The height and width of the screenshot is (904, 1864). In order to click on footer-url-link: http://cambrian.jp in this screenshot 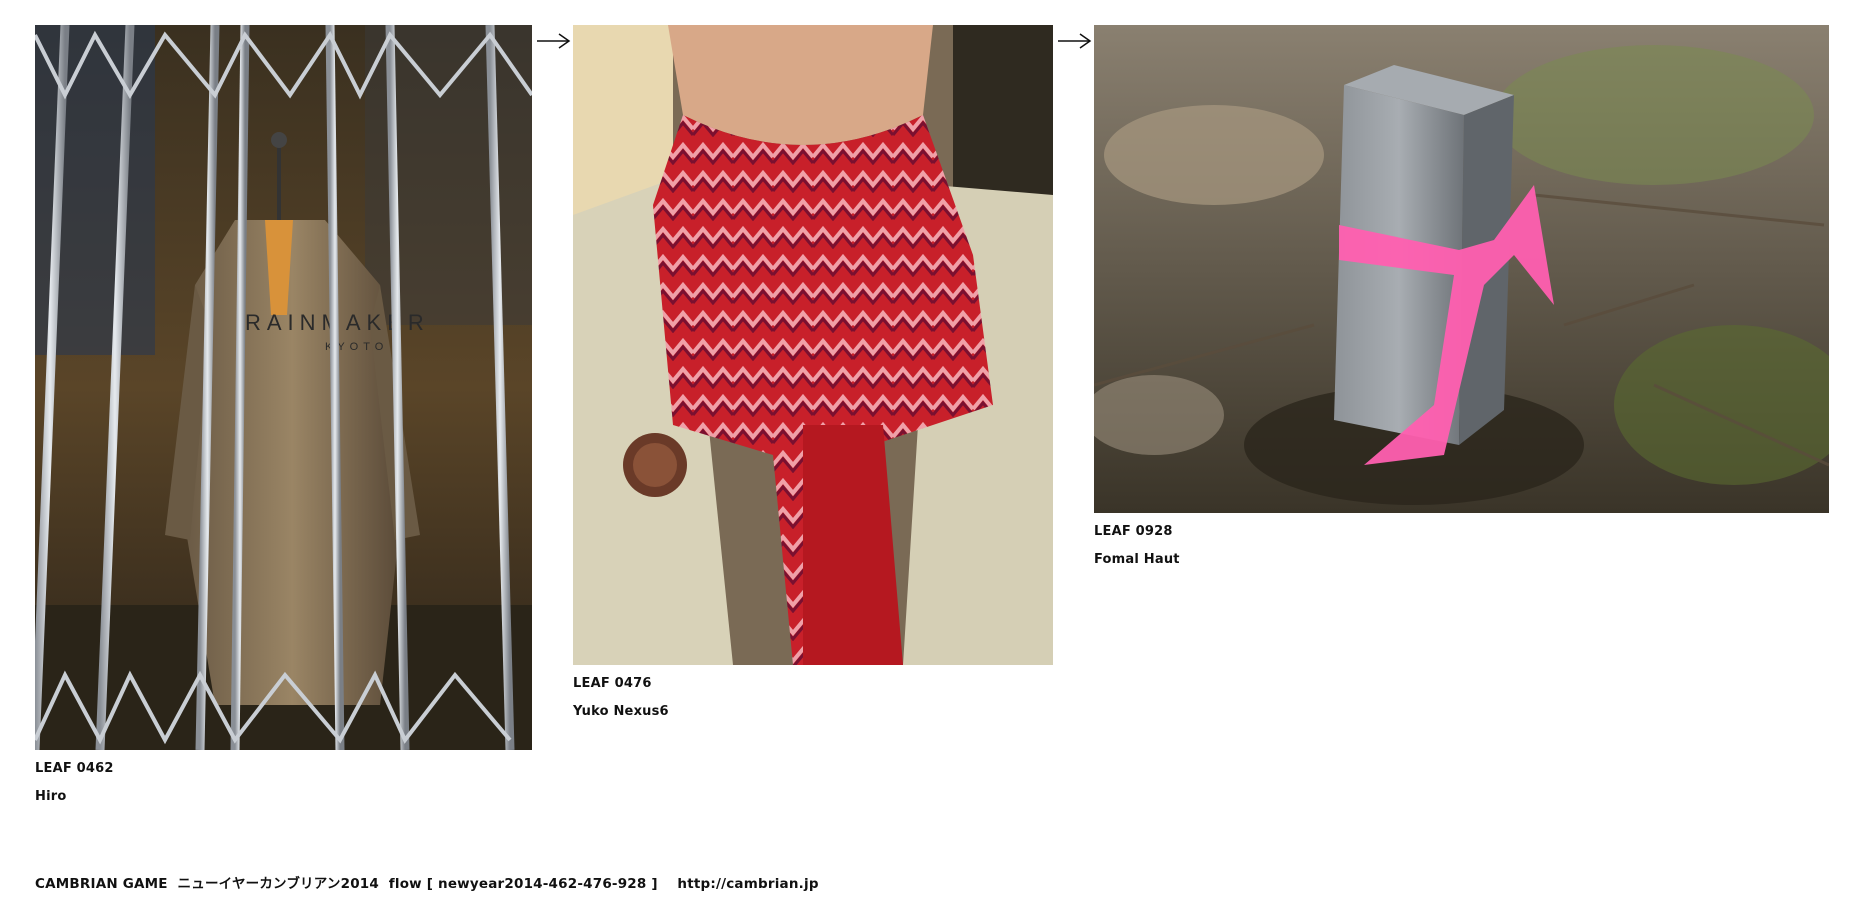, I will do `click(747, 884)`.